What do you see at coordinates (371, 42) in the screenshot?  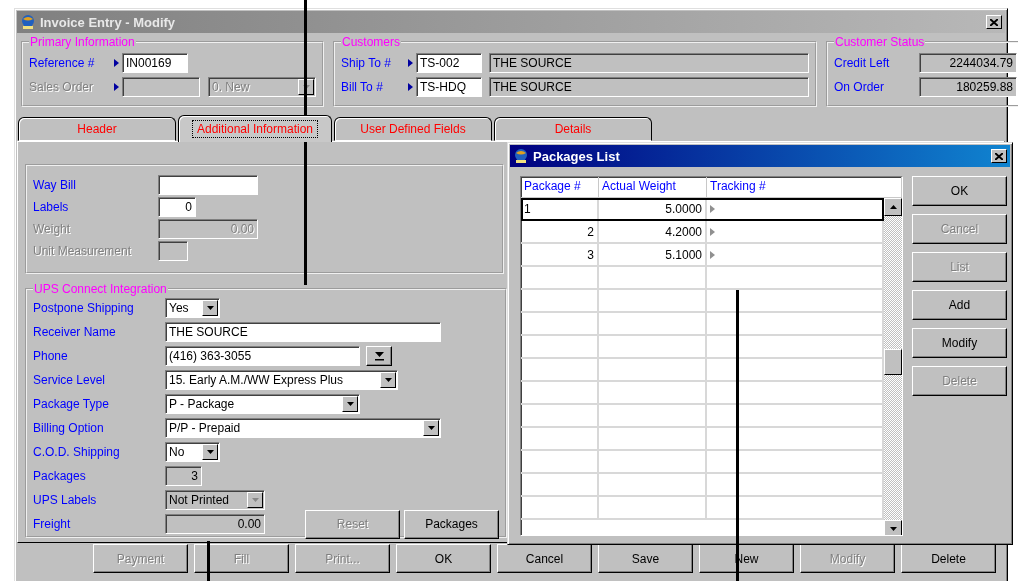 I see `group-title: Customers` at bounding box center [371, 42].